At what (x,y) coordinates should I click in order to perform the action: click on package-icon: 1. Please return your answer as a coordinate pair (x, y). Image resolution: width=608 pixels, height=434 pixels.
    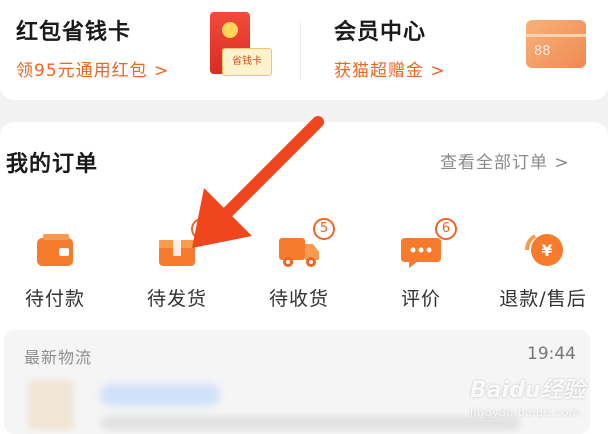
    Looking at the image, I should click on (184, 244).